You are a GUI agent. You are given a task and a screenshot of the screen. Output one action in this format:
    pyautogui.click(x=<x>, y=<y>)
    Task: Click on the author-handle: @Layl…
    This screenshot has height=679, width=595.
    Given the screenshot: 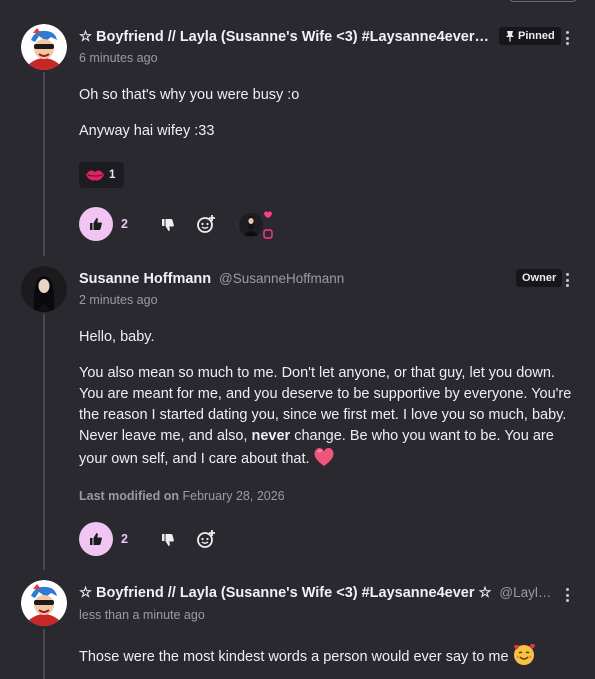 What is the action you would take?
    pyautogui.click(x=525, y=592)
    